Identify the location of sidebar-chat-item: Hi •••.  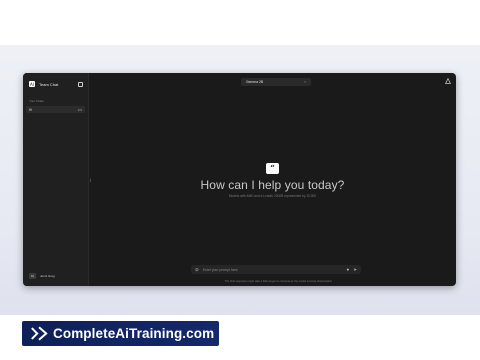
(55, 109).